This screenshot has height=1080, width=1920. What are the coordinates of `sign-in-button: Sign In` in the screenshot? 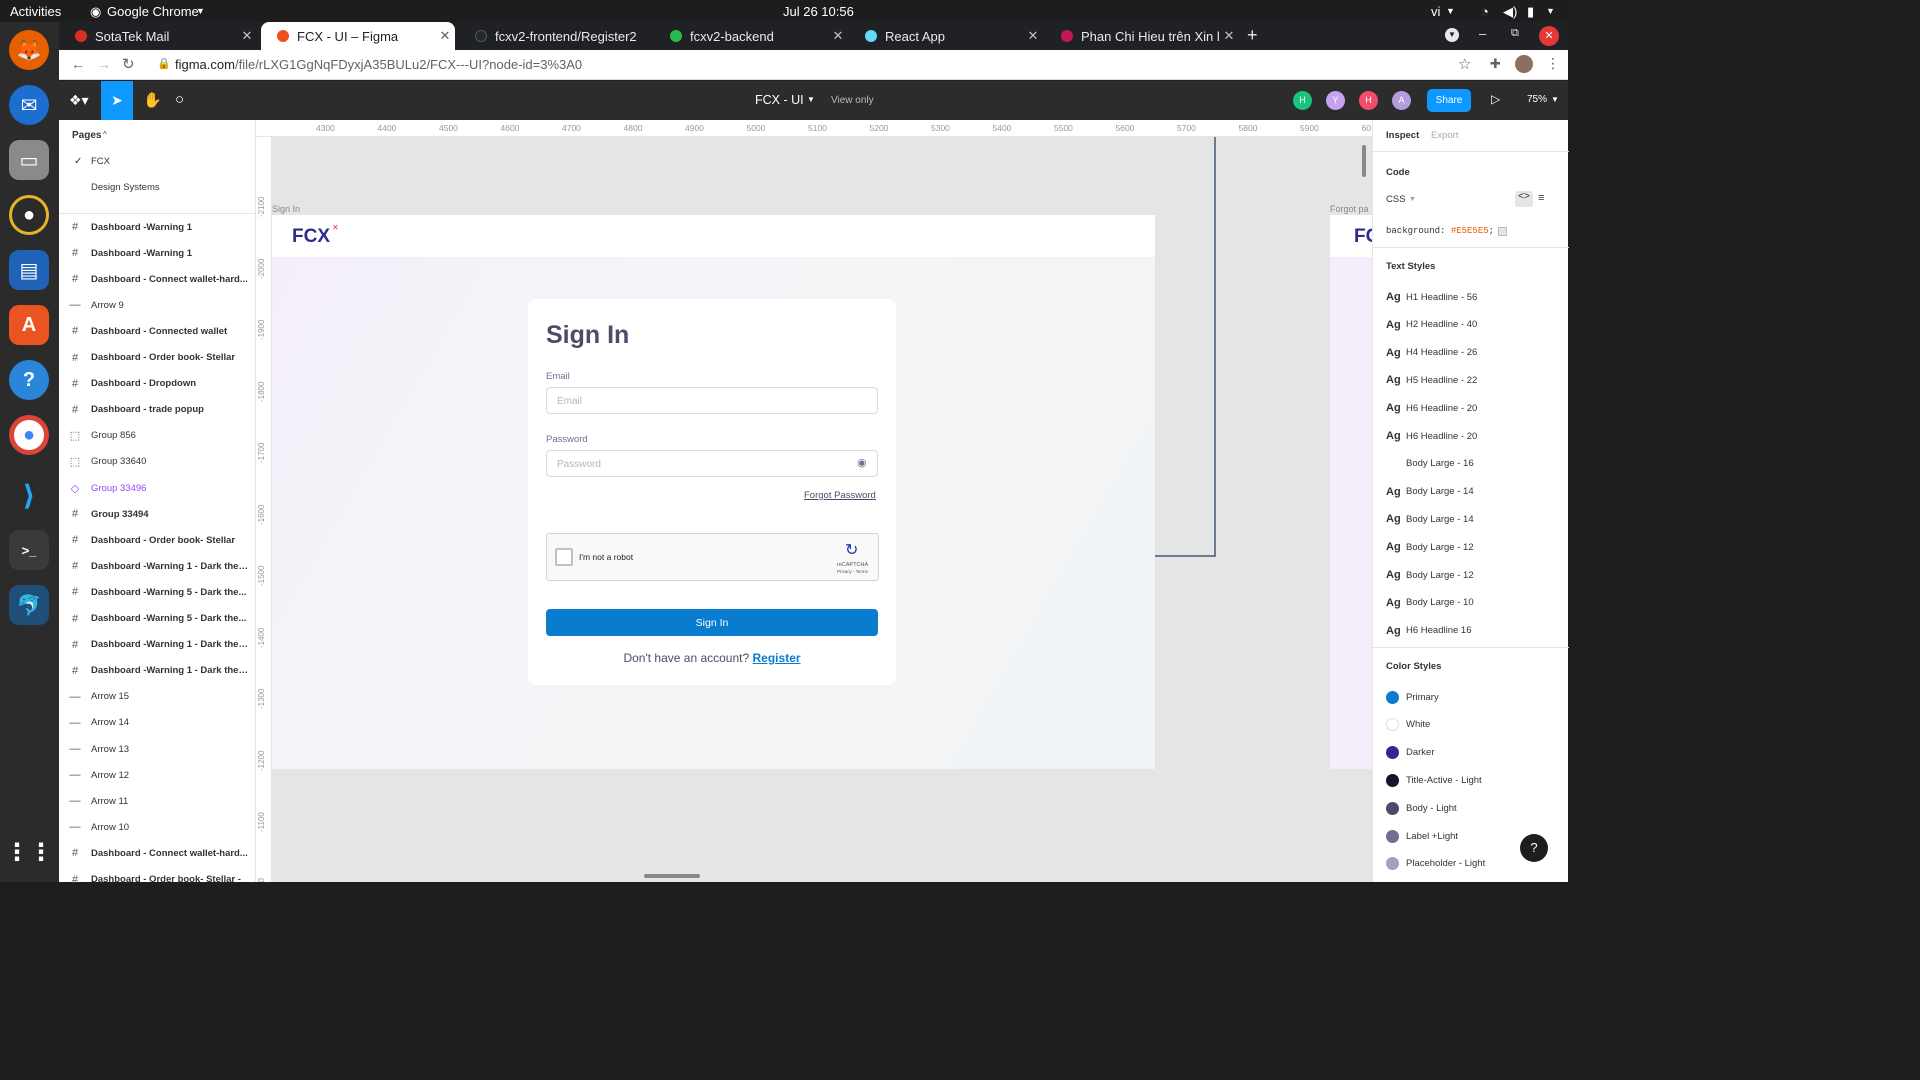 It's located at (712, 622).